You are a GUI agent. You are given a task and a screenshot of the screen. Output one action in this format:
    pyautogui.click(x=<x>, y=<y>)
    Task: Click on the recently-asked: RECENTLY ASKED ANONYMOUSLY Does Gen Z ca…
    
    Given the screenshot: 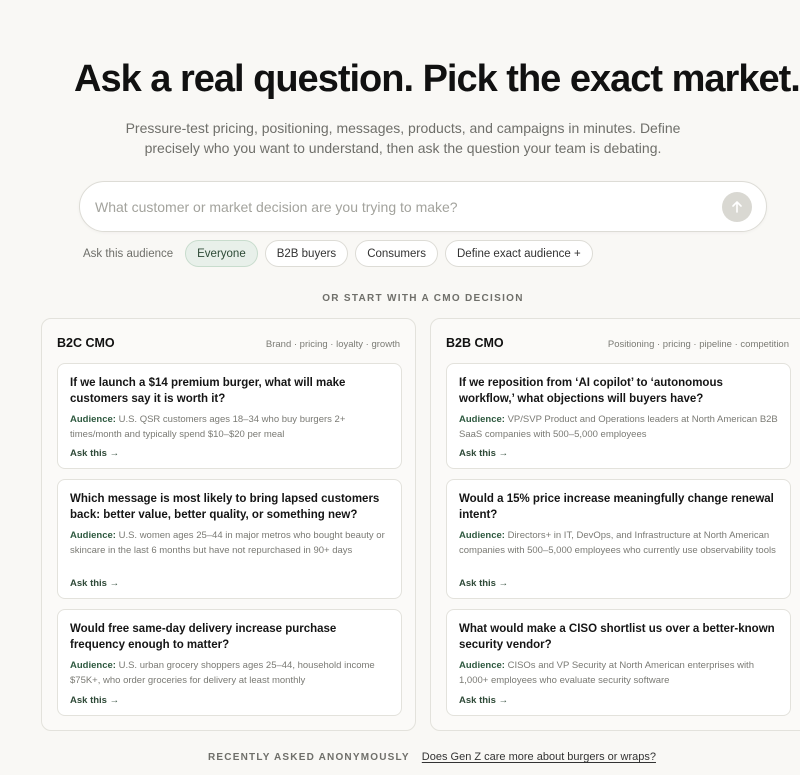 What is the action you would take?
    pyautogui.click(x=432, y=757)
    